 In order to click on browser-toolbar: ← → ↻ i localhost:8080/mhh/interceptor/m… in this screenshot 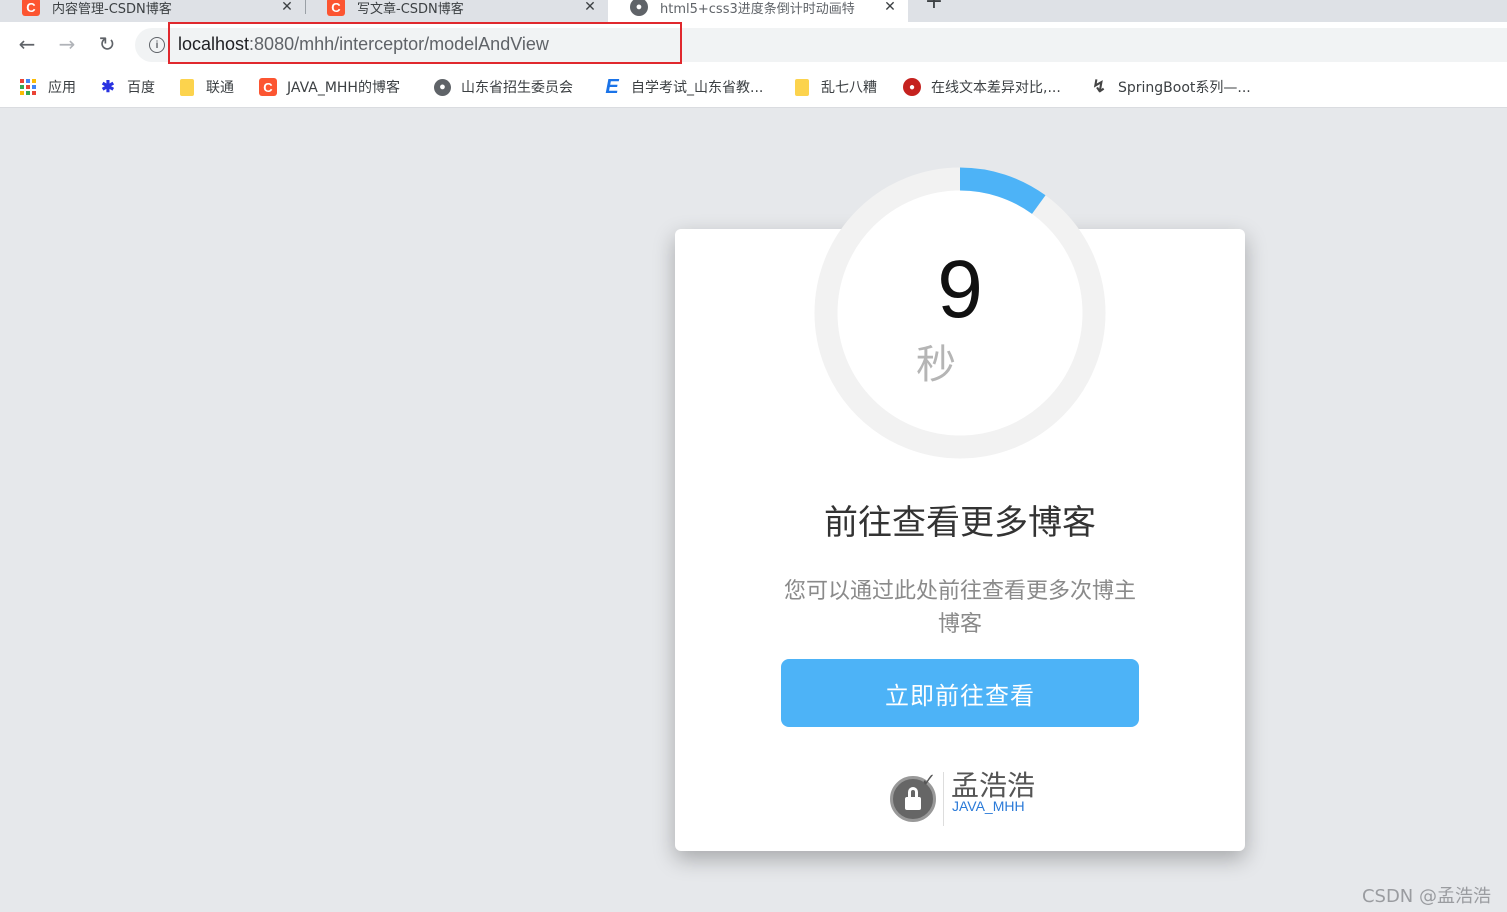, I will do `click(753, 44)`.